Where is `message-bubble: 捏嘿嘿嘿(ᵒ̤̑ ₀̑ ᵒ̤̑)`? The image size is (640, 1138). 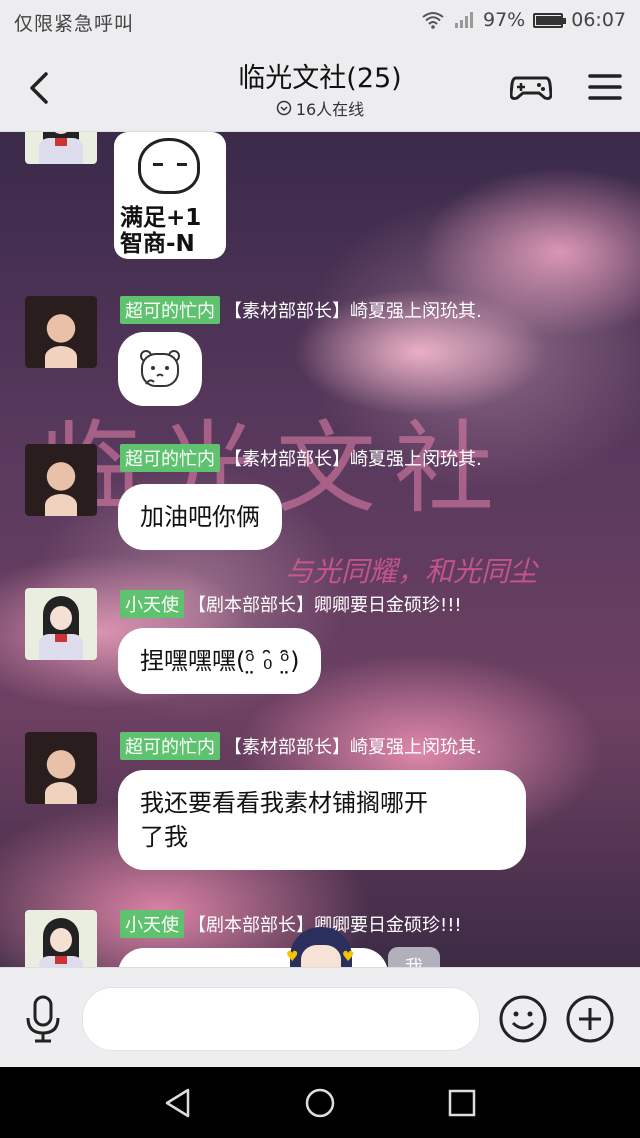
message-bubble: 捏嘿嘿嘿(ᵒ̤̑ ₀̑ ᵒ̤̑) is located at coordinates (220, 661).